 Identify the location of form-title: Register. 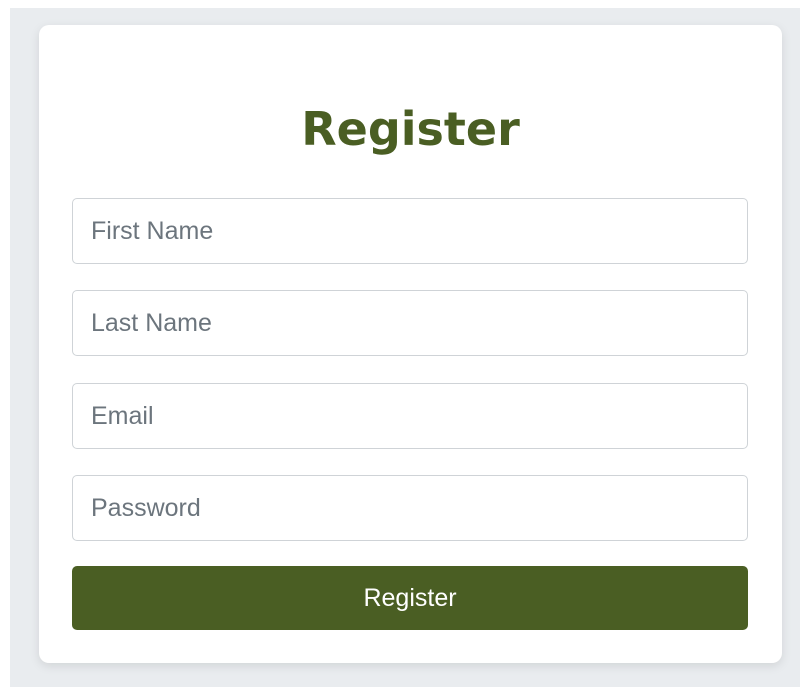
(410, 129).